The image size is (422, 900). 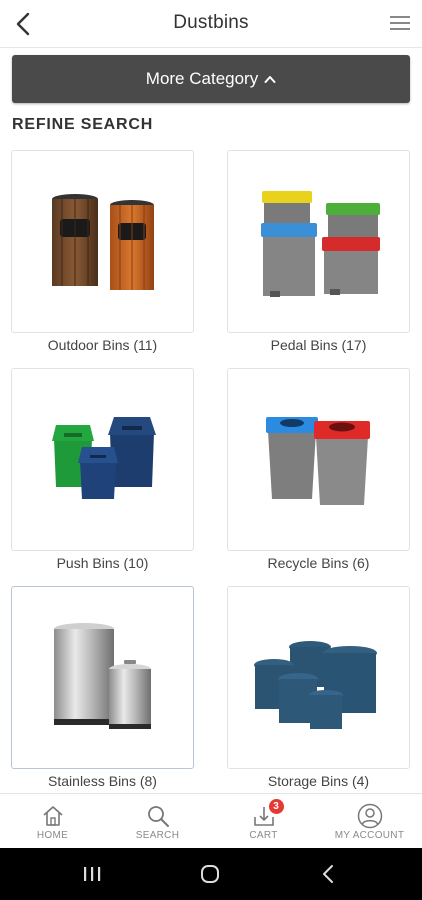 I want to click on search-icon, so click(x=158, y=816).